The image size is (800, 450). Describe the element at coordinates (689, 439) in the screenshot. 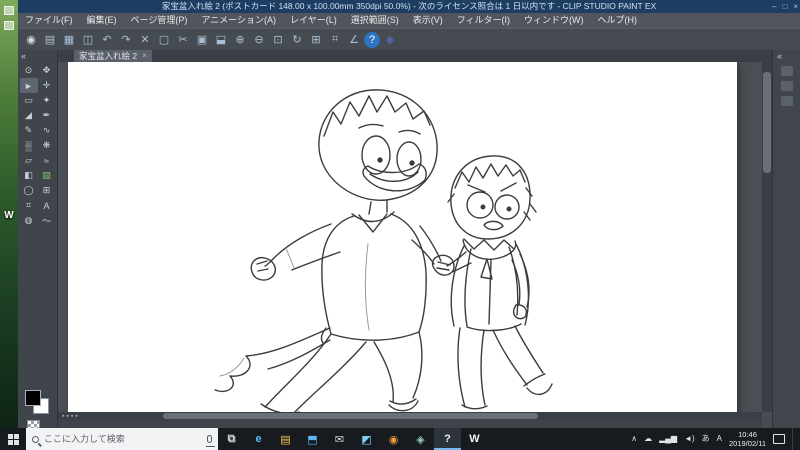

I see `volume-icon: ◄)` at that location.